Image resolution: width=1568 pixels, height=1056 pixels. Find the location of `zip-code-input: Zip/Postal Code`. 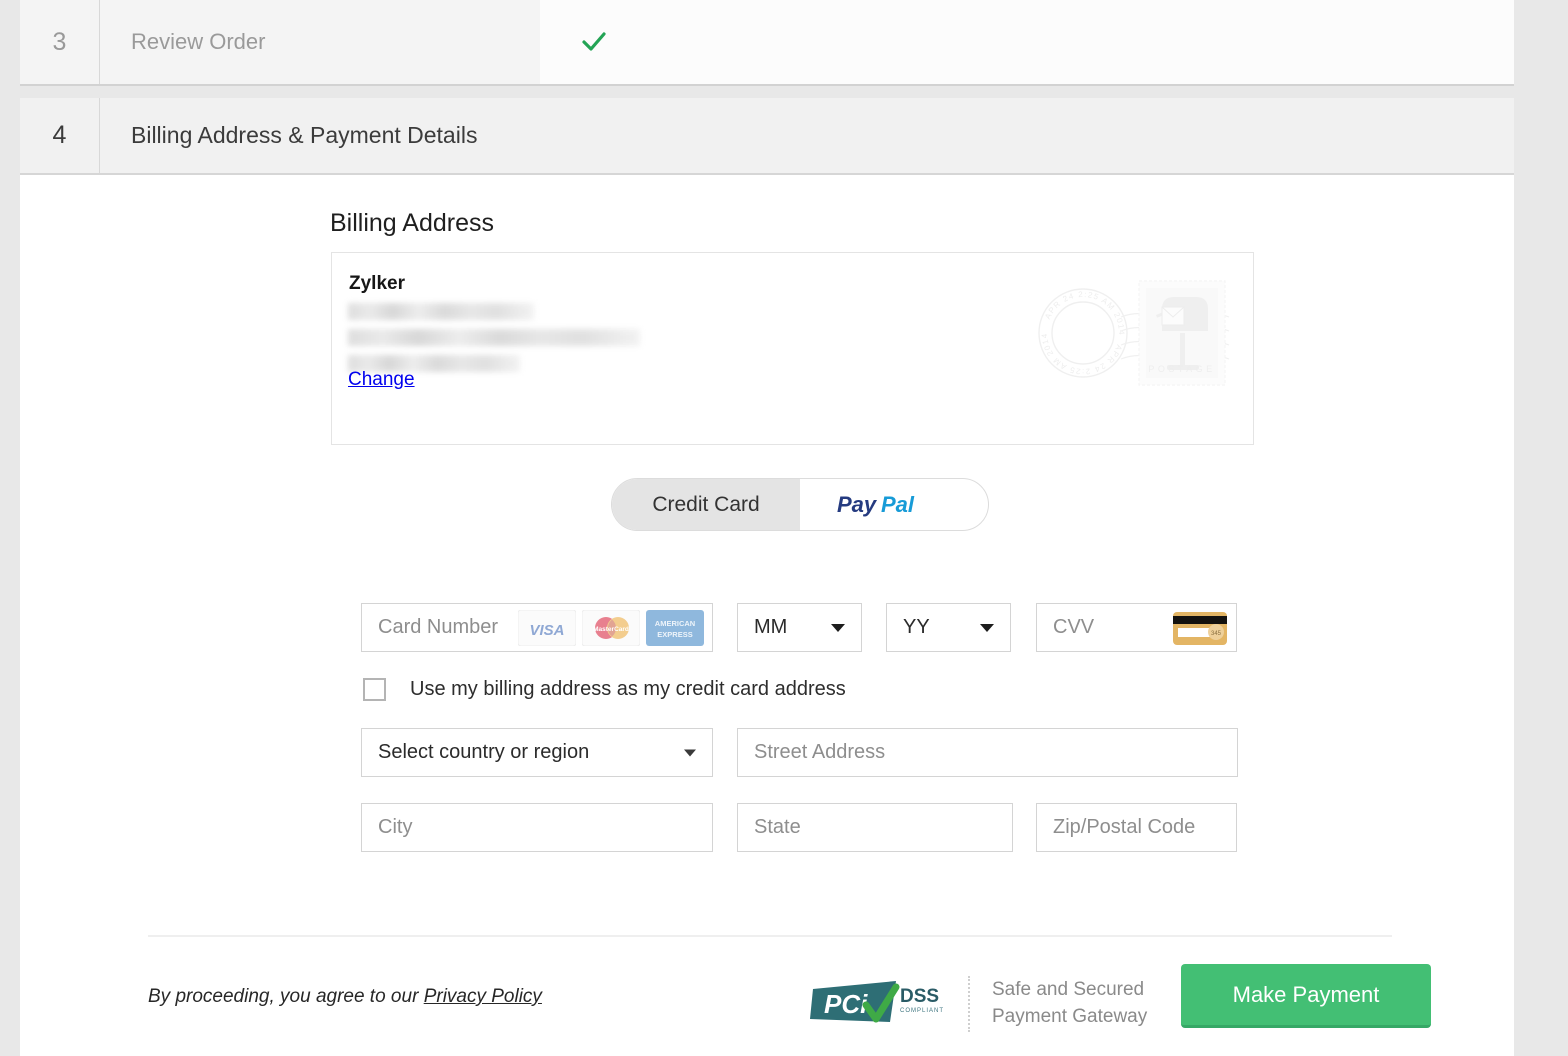

zip-code-input: Zip/Postal Code is located at coordinates (1136, 827).